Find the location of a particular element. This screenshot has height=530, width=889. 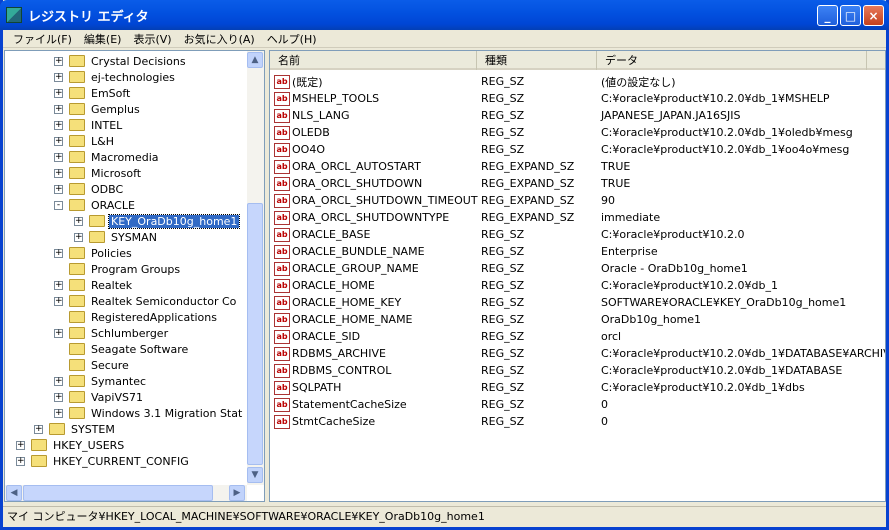

tree-item: + Symantec is located at coordinates (101, 381).